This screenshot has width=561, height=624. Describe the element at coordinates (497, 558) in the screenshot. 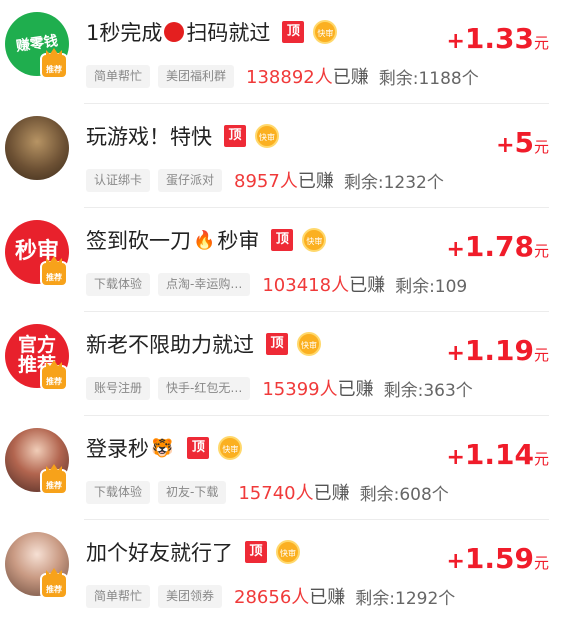

I see `reward-amount: +1.59元` at that location.